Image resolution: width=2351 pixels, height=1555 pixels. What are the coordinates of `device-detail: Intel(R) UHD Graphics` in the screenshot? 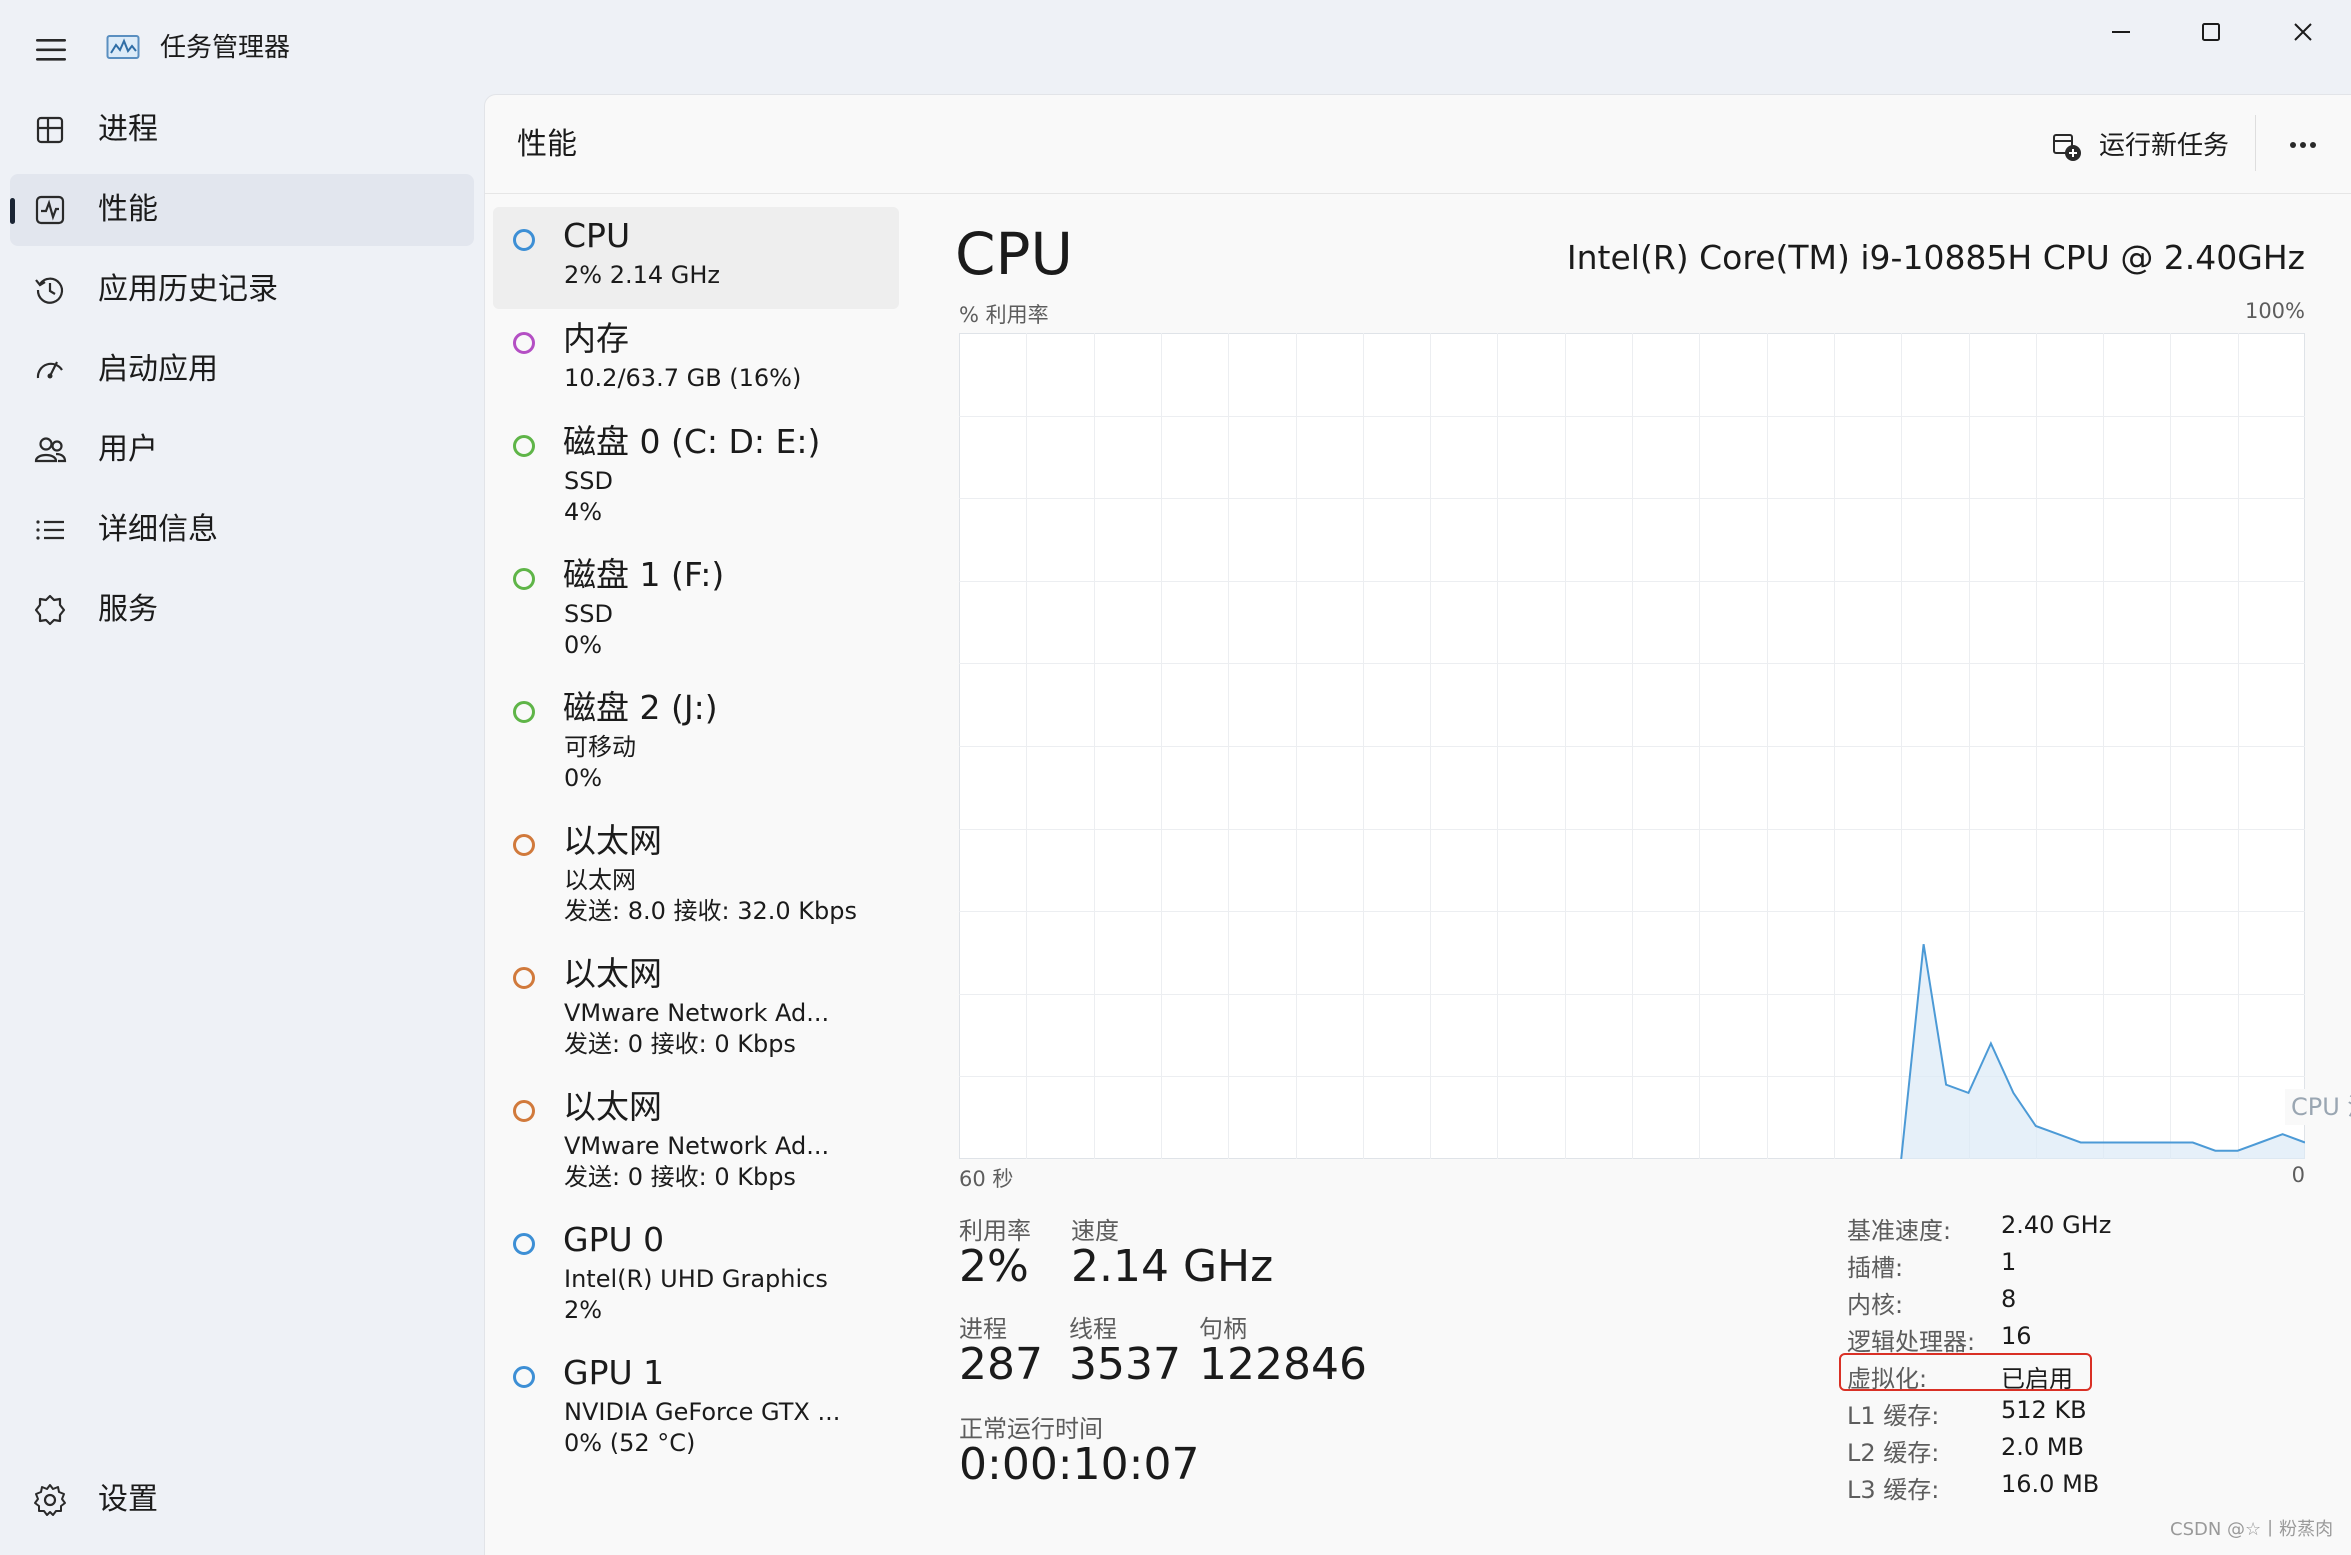 It's located at (696, 1279).